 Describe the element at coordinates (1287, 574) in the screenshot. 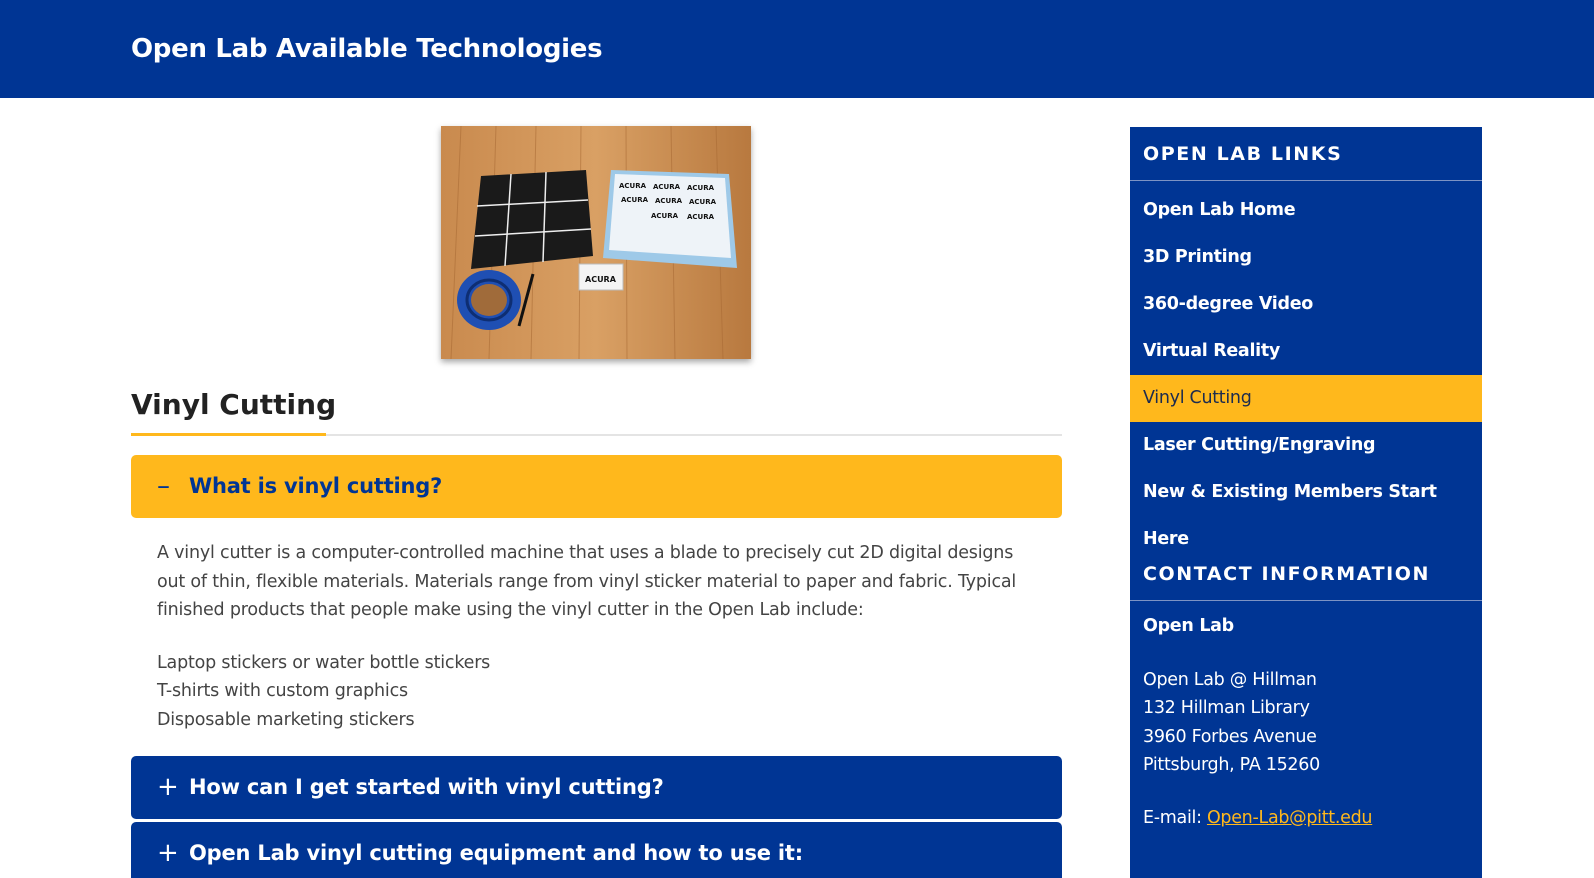

I see `sidebar-contact-heading: CONTACT INFORMATION` at that location.